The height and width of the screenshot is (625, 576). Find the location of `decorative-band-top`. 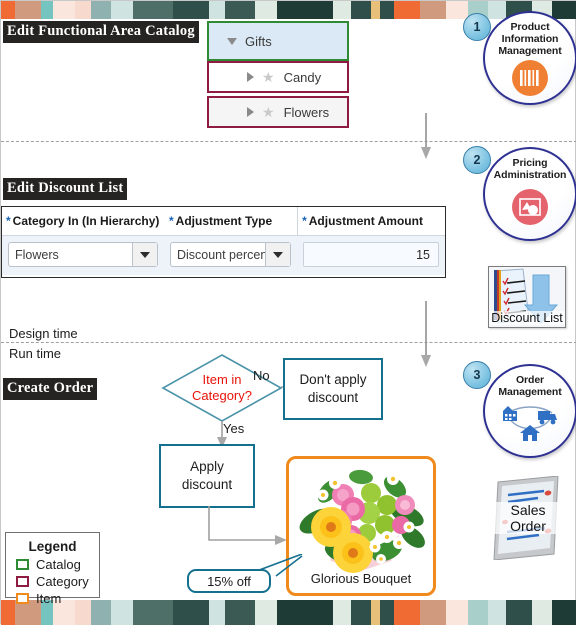

decorative-band-top is located at coordinates (288, 10).